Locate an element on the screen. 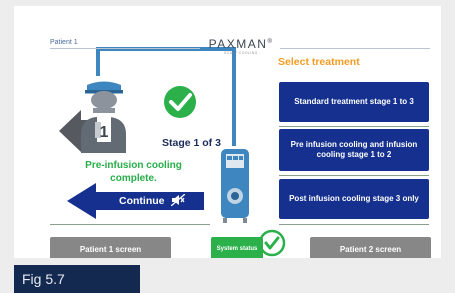 This screenshot has height=293, width=455. patient1-screen-button: Patient 1 screen is located at coordinates (110, 247).